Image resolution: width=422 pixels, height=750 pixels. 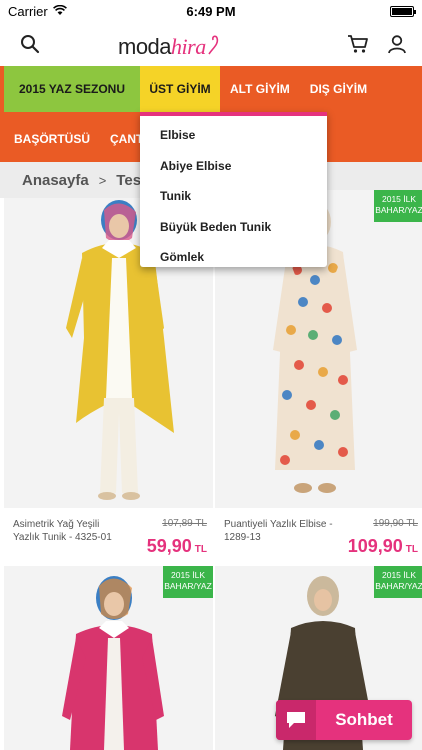 I want to click on breadcrumb-current: Tes, so click(x=129, y=180).